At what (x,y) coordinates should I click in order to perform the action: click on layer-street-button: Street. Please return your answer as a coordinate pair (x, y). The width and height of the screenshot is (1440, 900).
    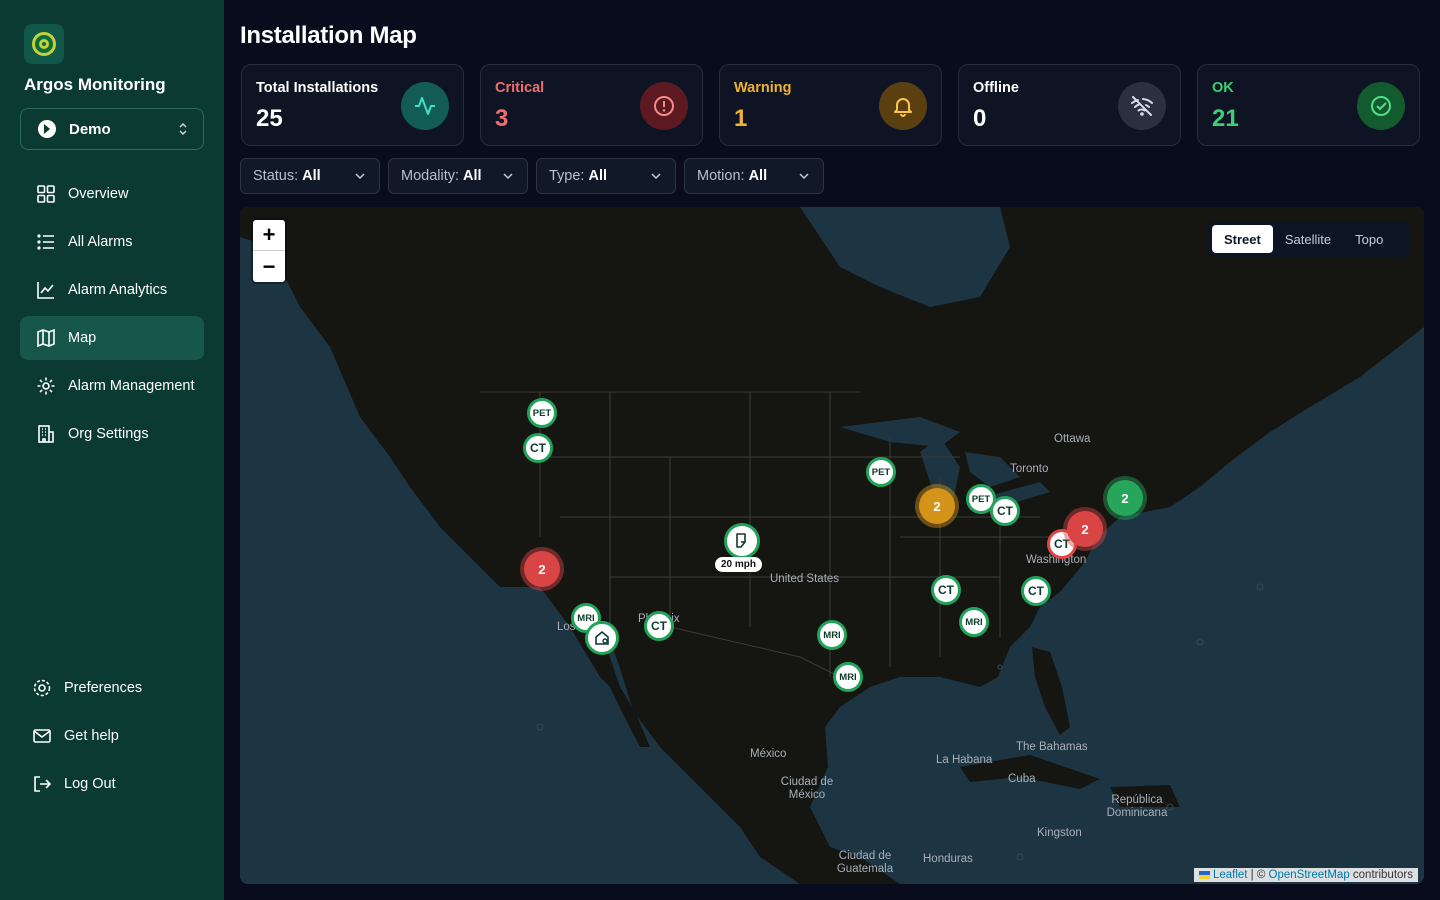
    Looking at the image, I should click on (1242, 239).